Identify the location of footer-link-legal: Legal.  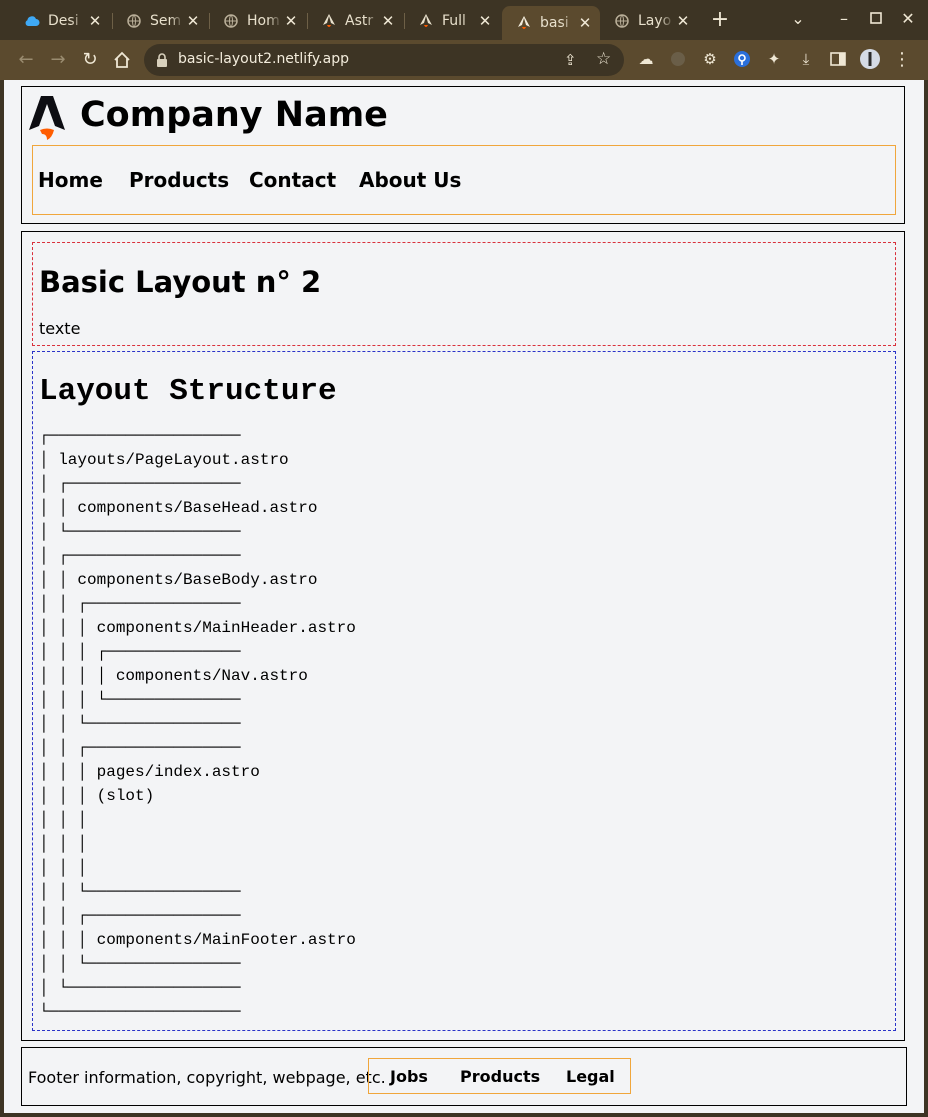
(590, 1076).